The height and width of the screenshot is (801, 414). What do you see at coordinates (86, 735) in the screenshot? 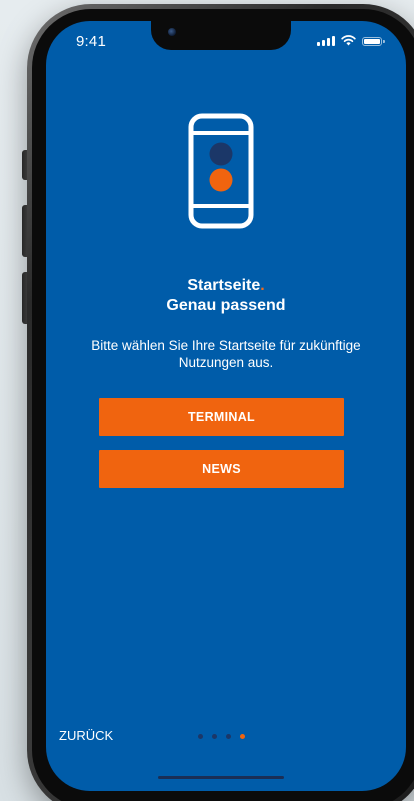
I see `back-button: ZURÜCK` at bounding box center [86, 735].